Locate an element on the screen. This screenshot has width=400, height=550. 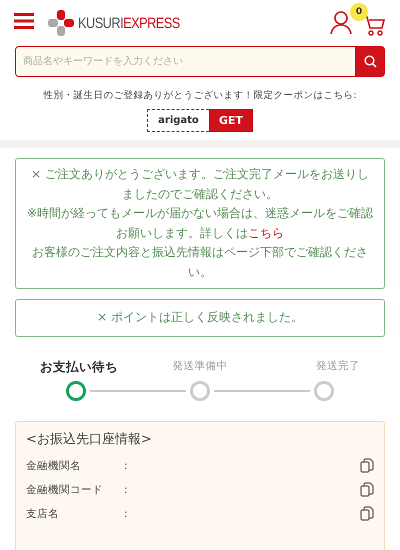
logo-icon is located at coordinates (61, 23).